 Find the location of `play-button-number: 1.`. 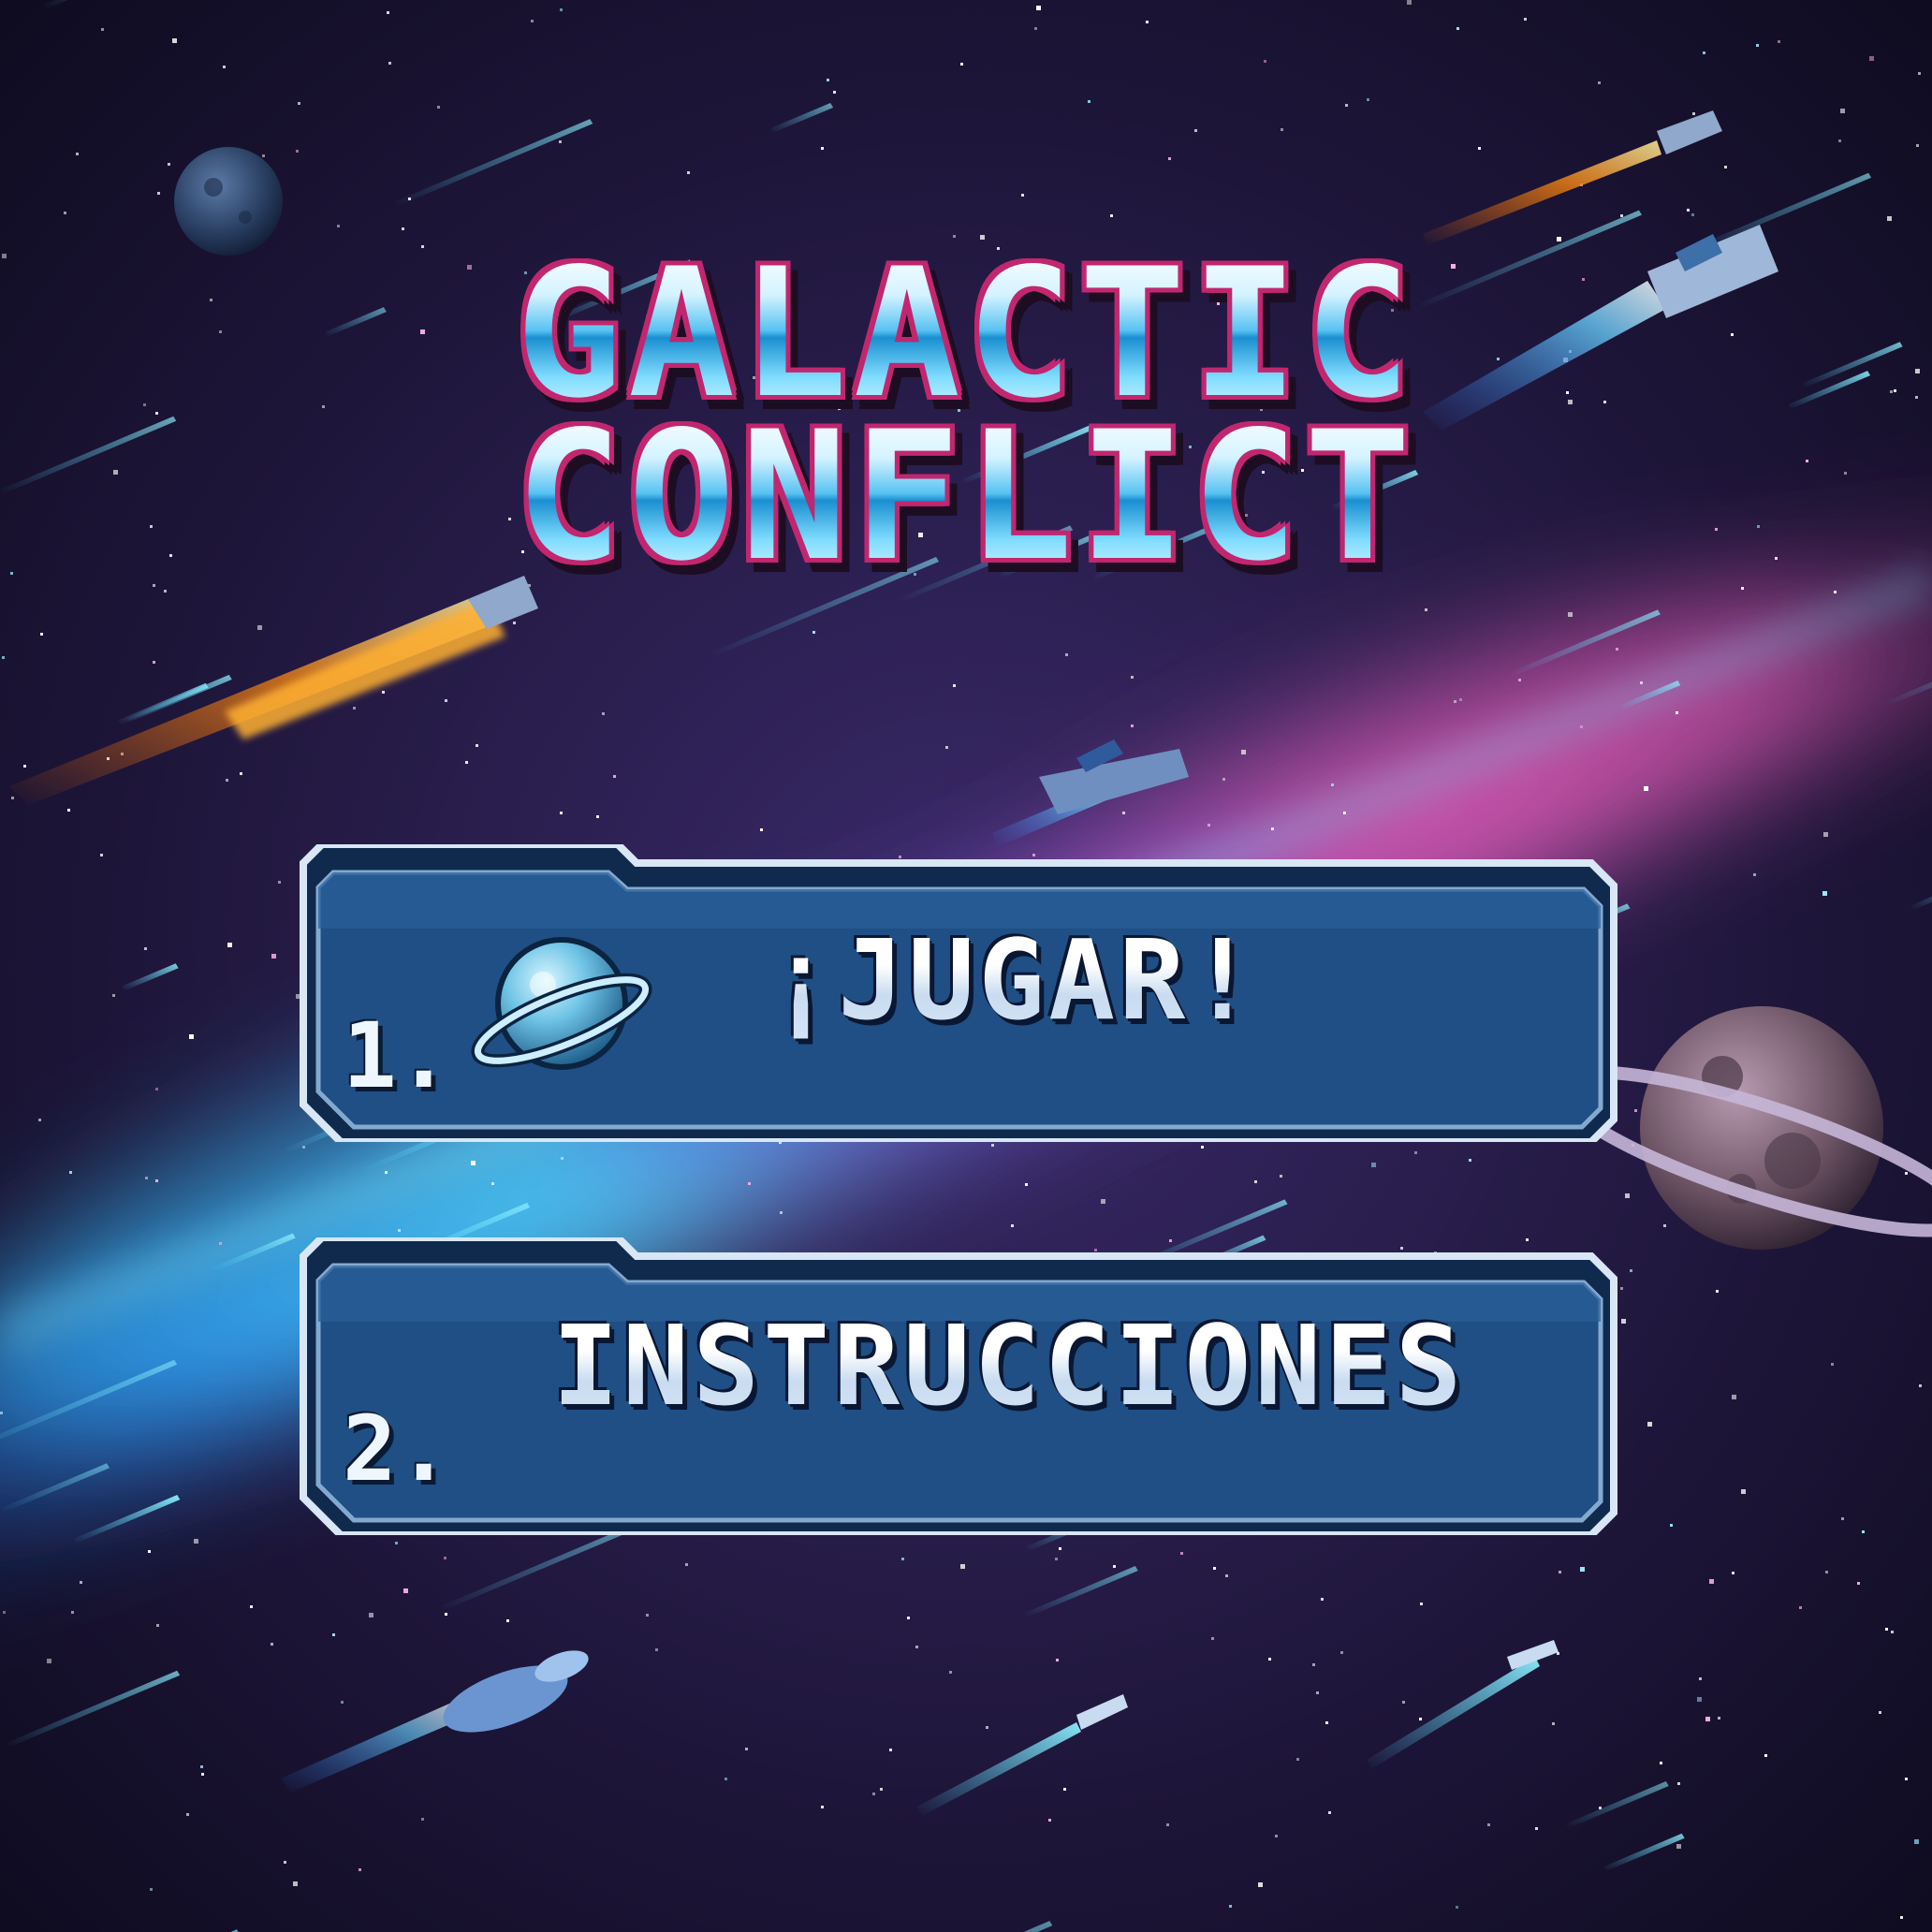

play-button-number: 1. is located at coordinates (397, 1055).